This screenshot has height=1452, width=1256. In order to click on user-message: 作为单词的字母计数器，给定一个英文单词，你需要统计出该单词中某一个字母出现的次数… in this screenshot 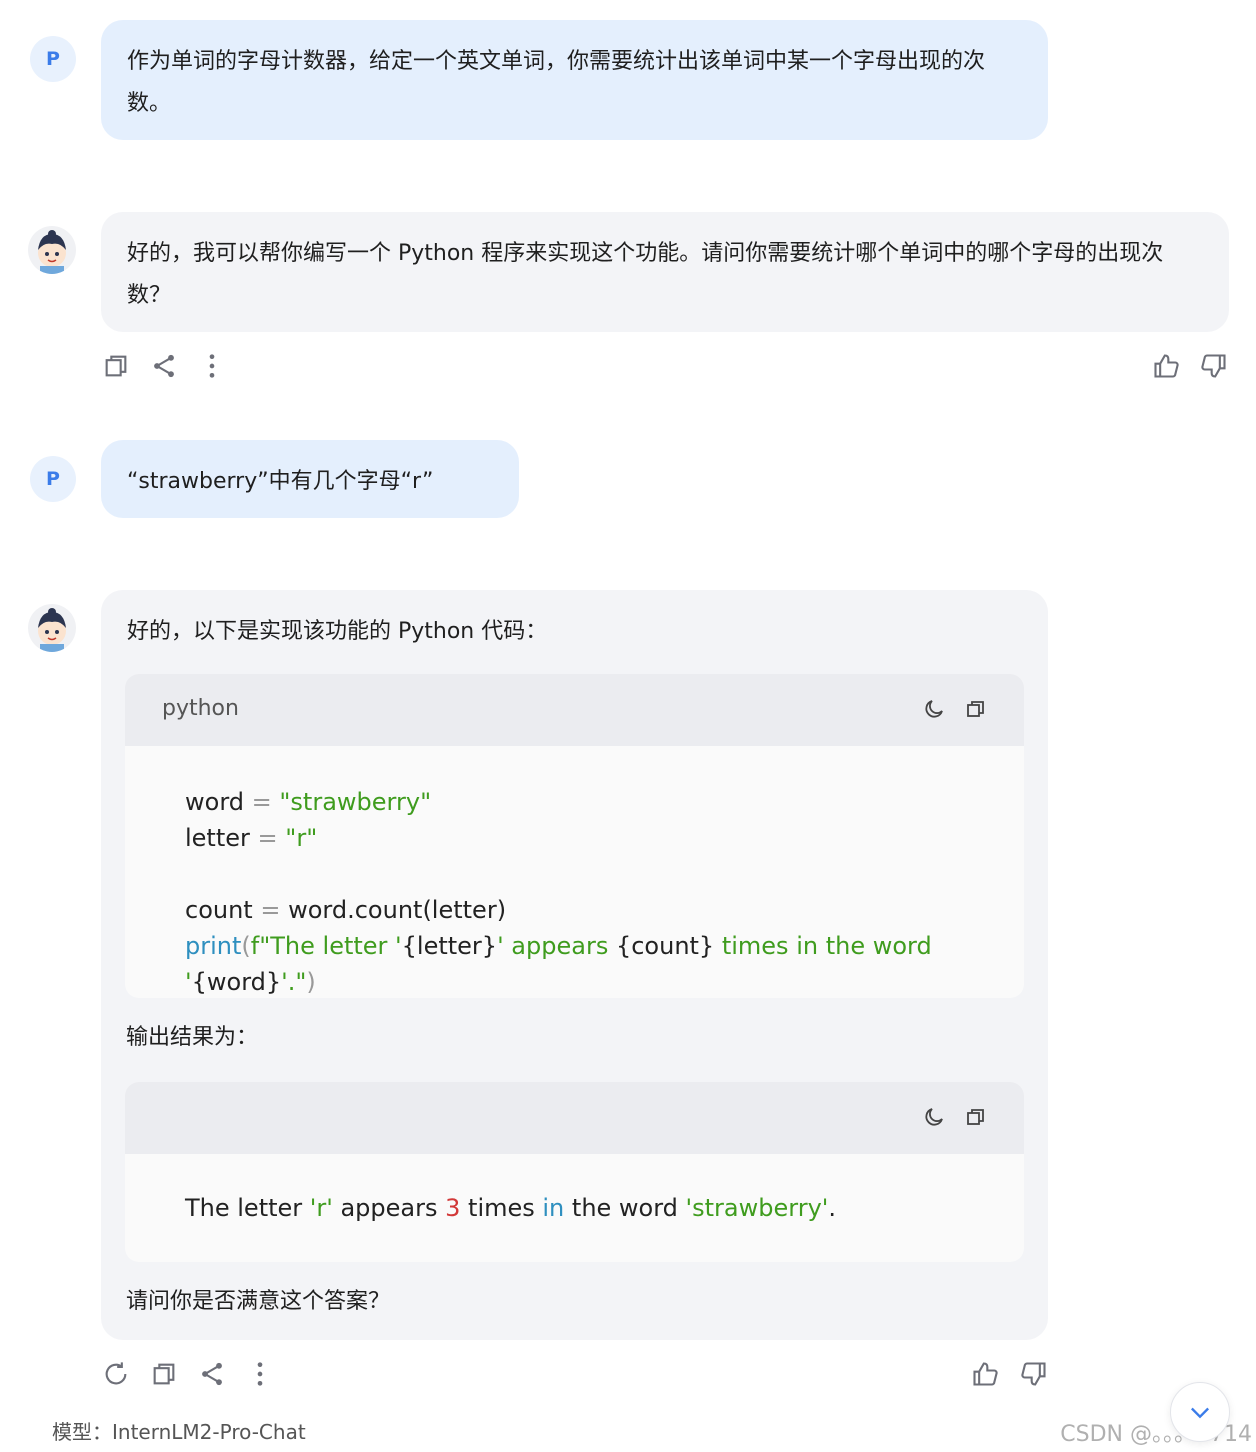, I will do `click(574, 80)`.